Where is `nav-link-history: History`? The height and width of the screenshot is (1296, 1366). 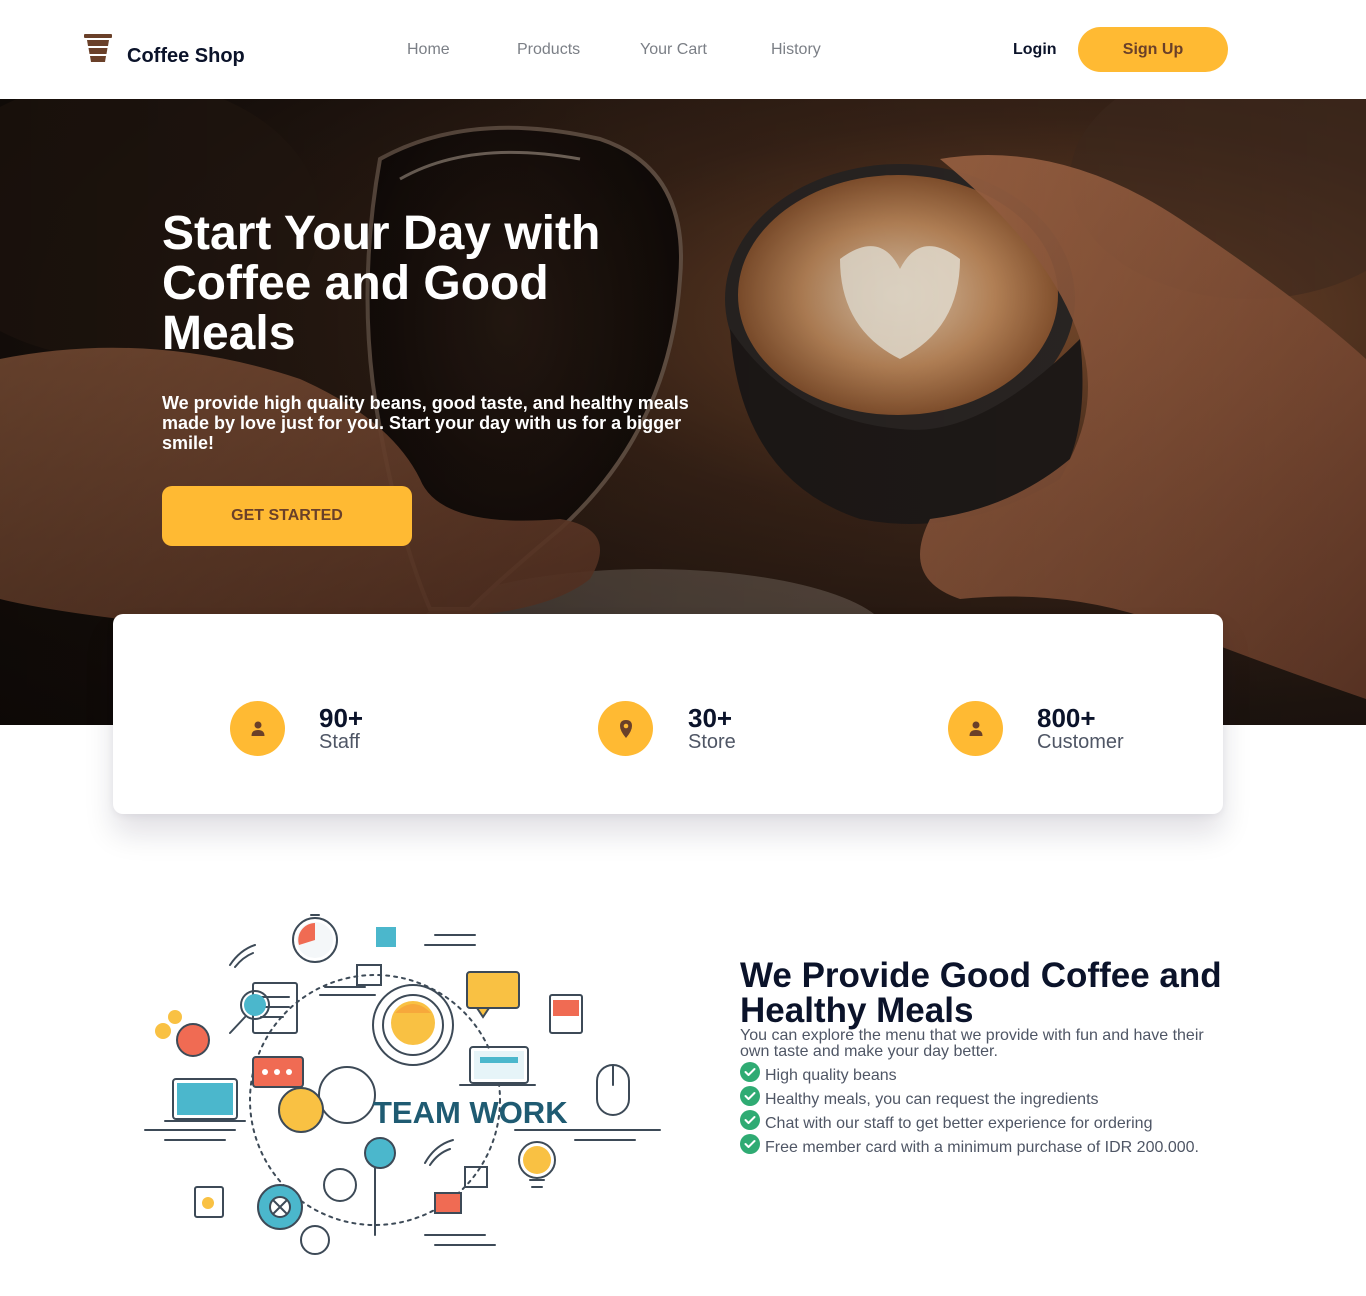
nav-link-history: History is located at coordinates (796, 50).